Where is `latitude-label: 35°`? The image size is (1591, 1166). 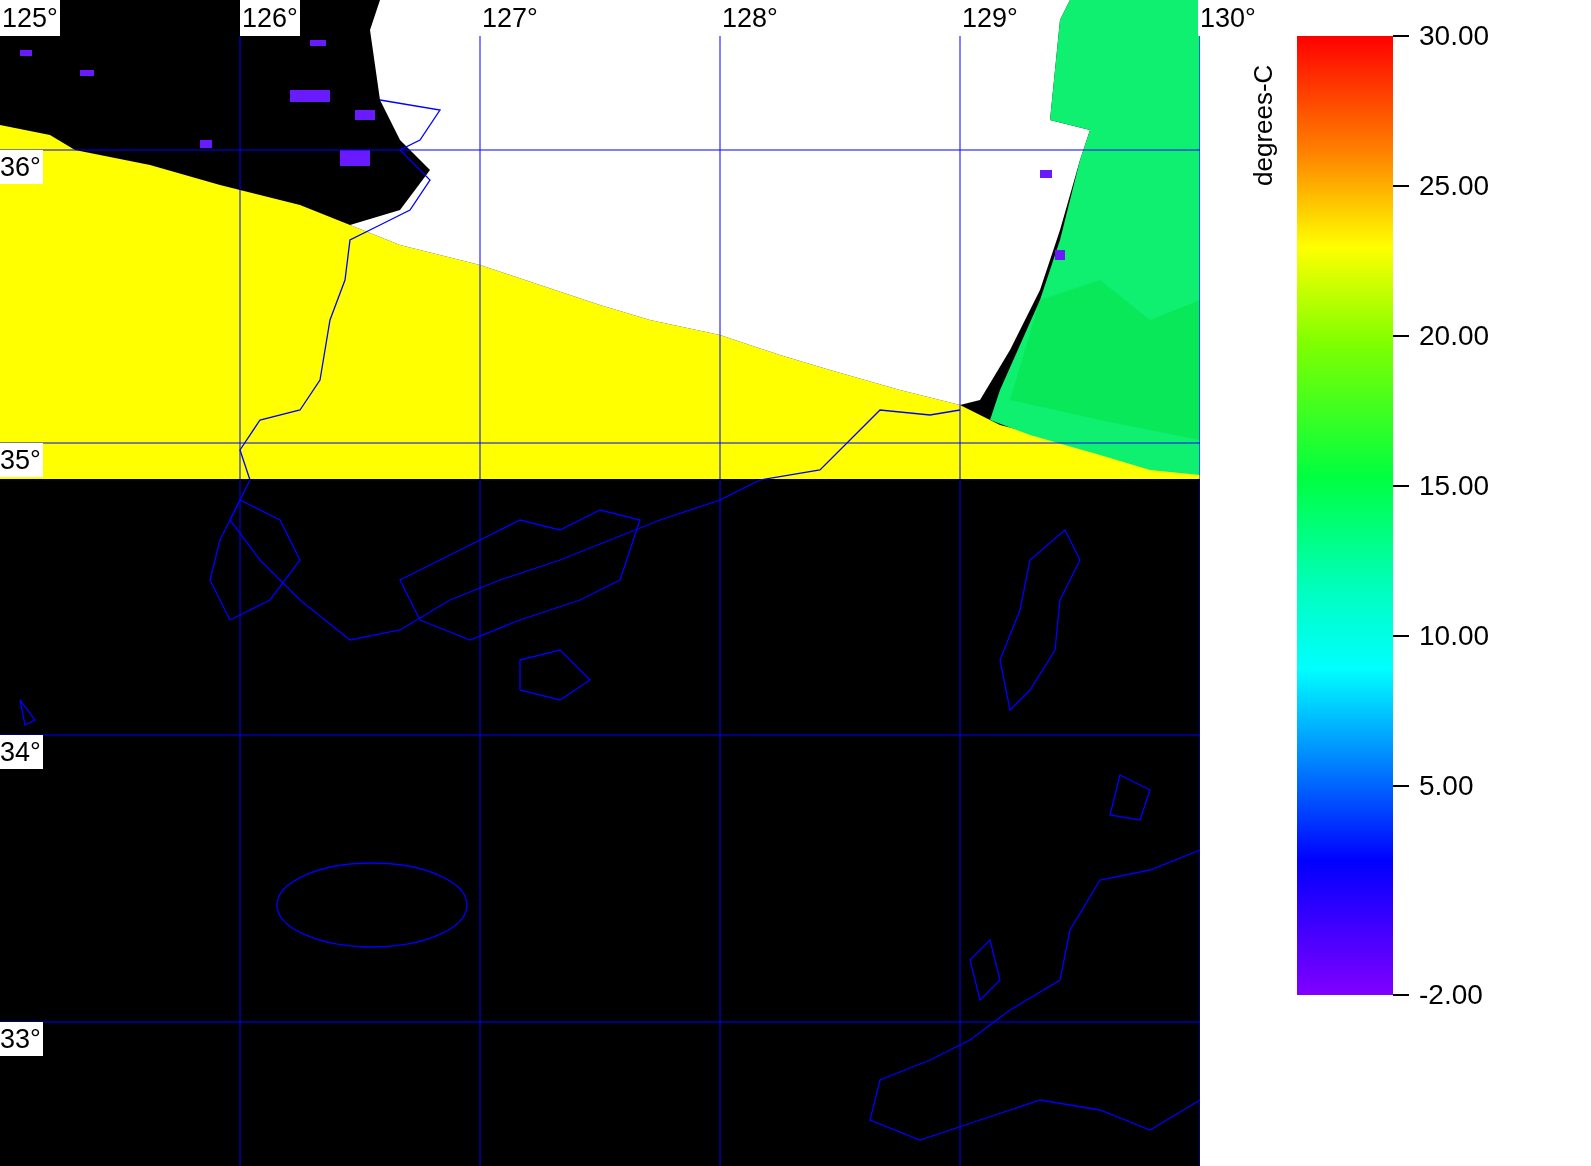
latitude-label: 35° is located at coordinates (21, 460).